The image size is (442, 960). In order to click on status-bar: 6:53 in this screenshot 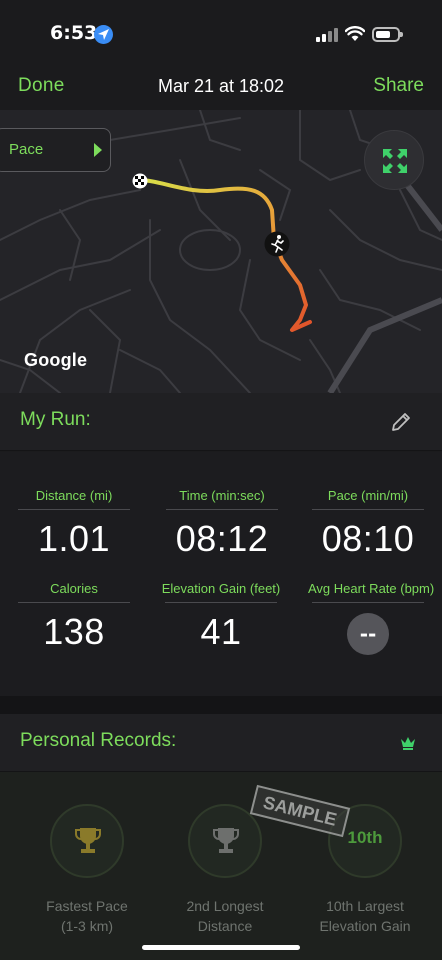, I will do `click(221, 31)`.